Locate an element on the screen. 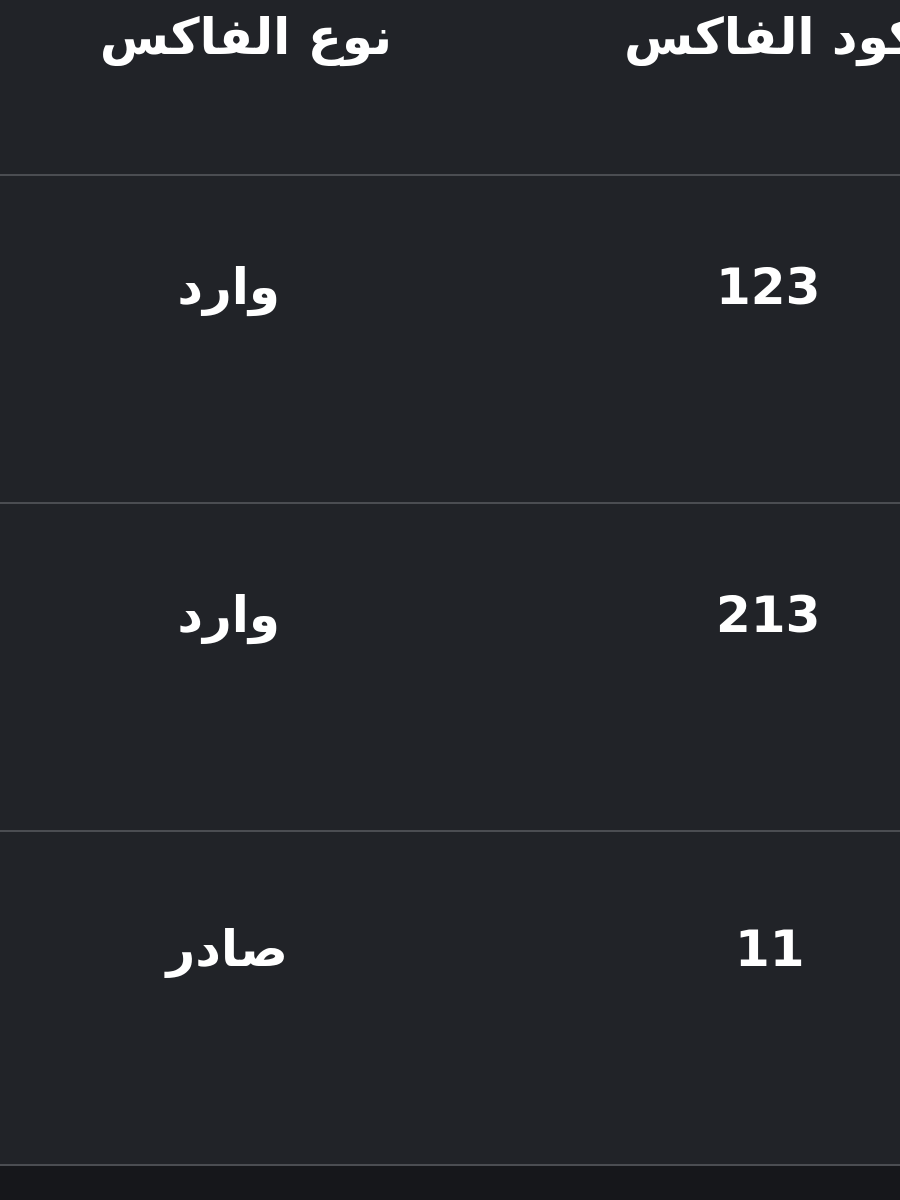 The width and height of the screenshot is (900, 1200). fax-code-cell: 213 is located at coordinates (768, 615).